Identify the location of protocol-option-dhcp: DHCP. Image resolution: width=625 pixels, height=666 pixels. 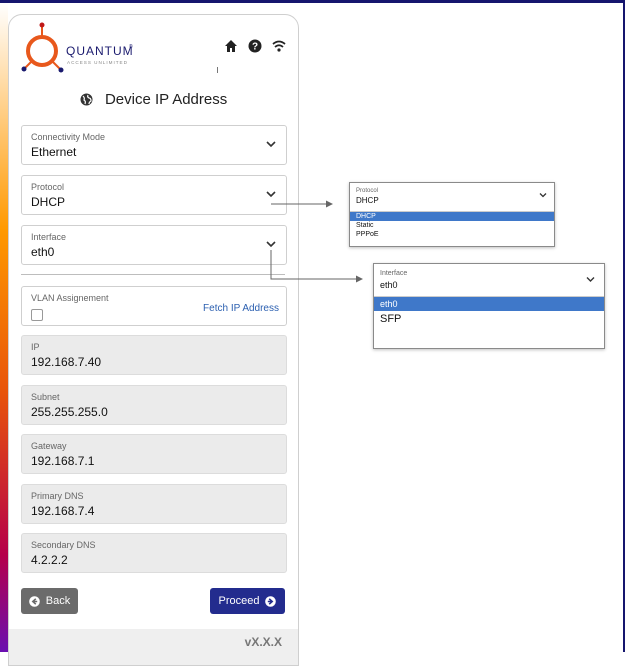
(452, 216).